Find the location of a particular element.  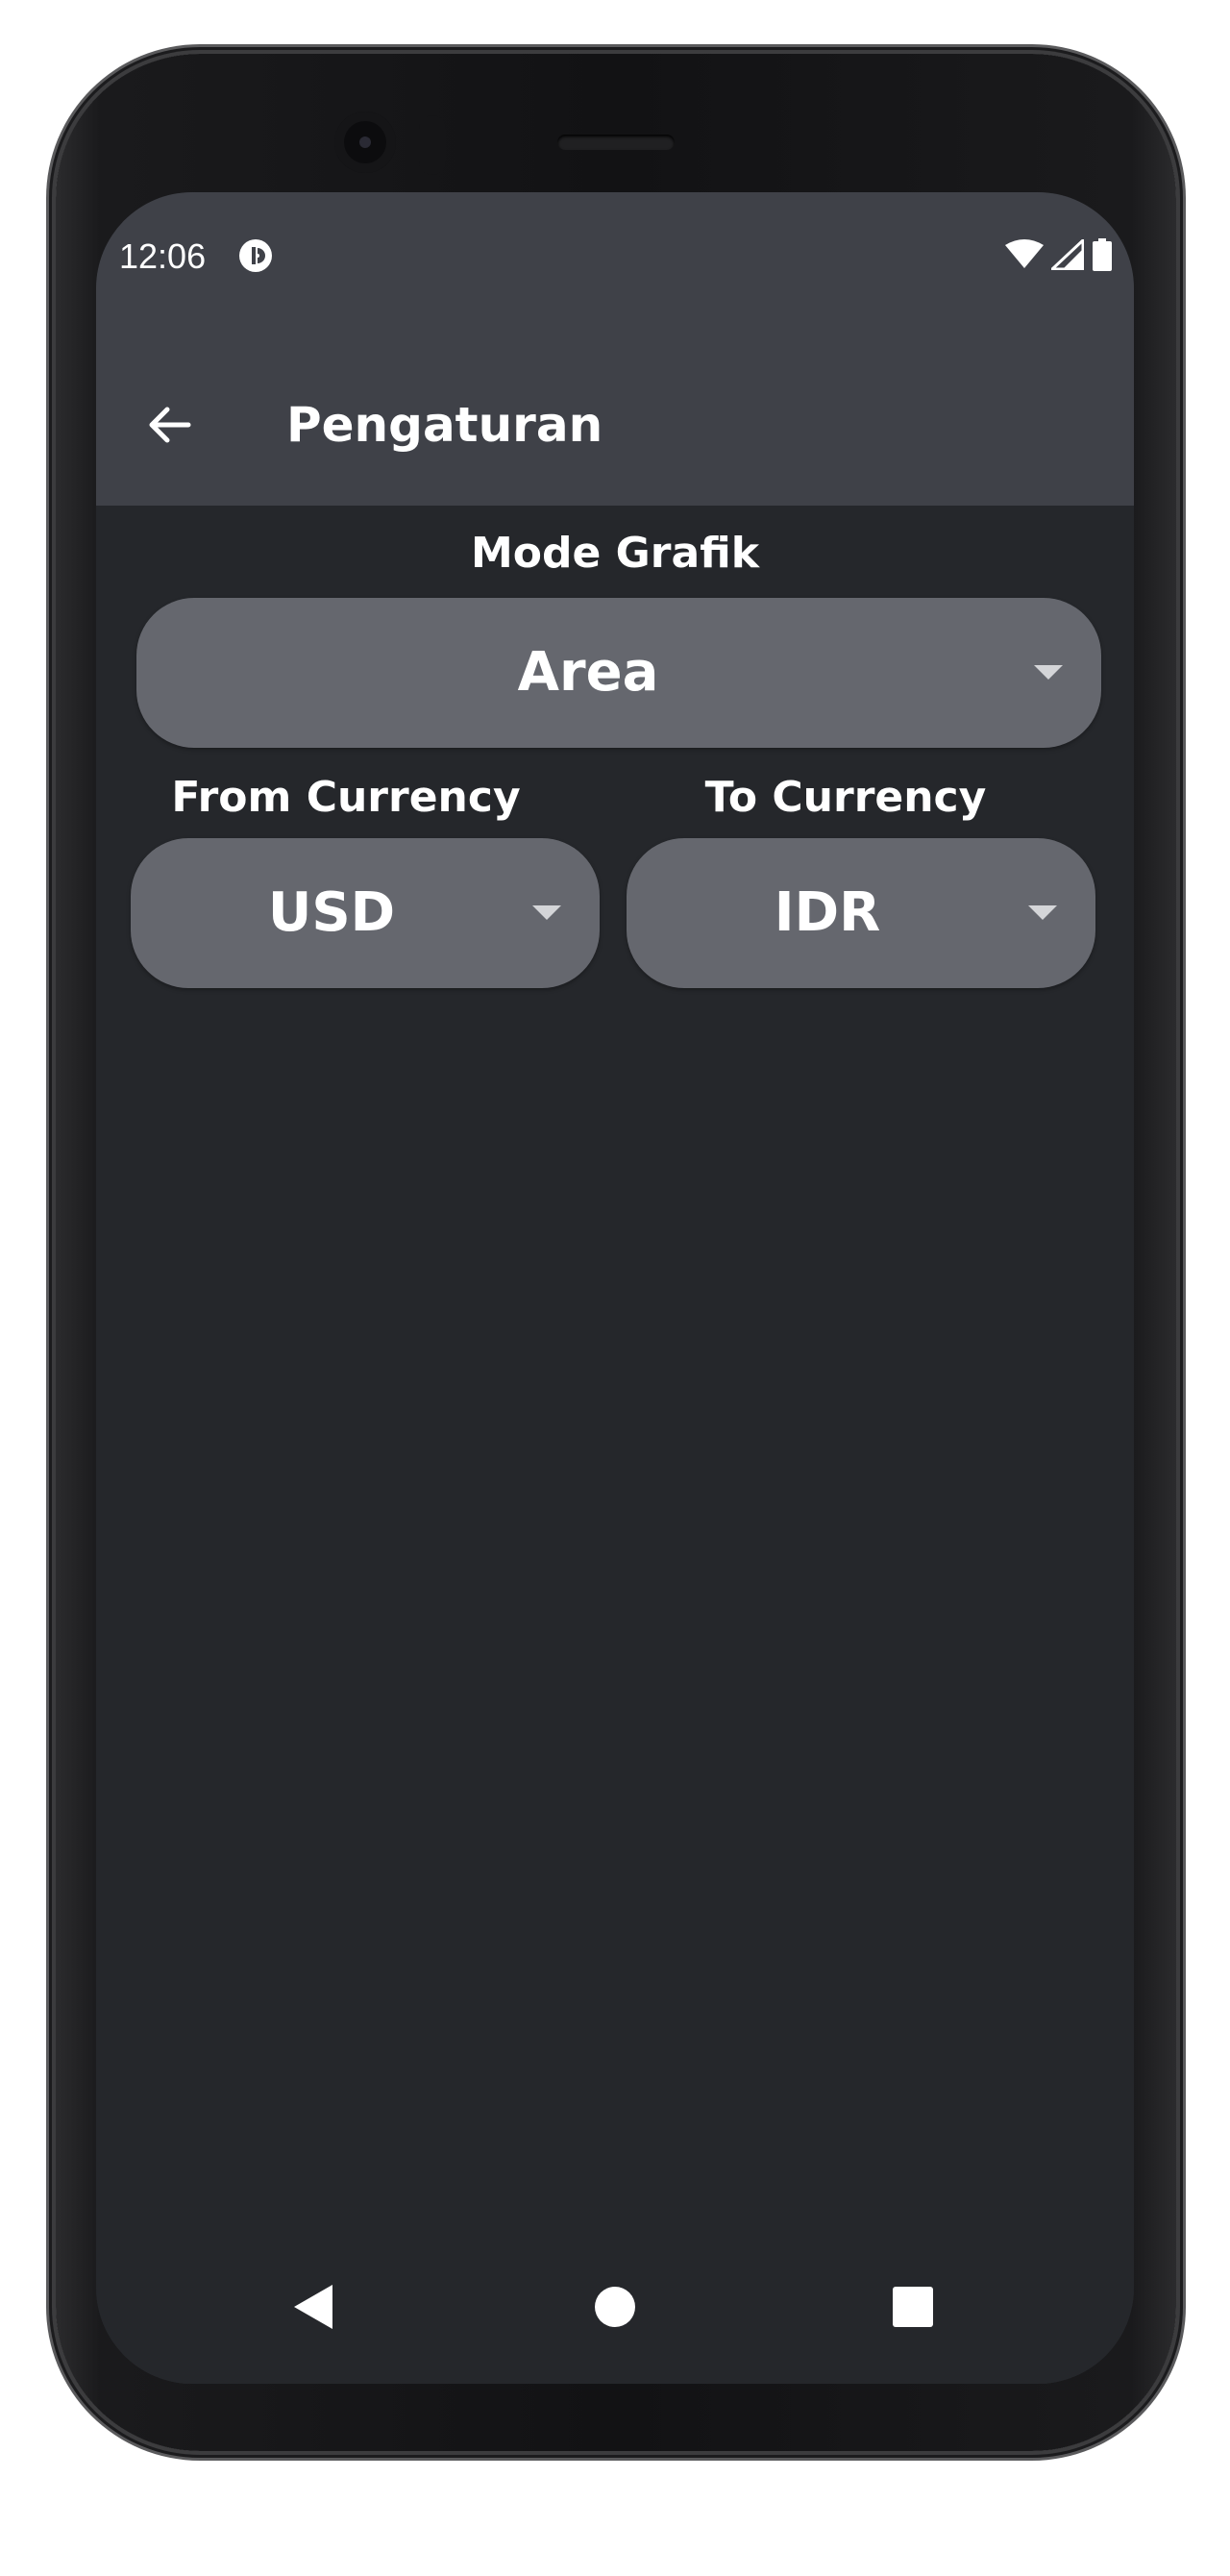

notification-app-icon is located at coordinates (256, 256).